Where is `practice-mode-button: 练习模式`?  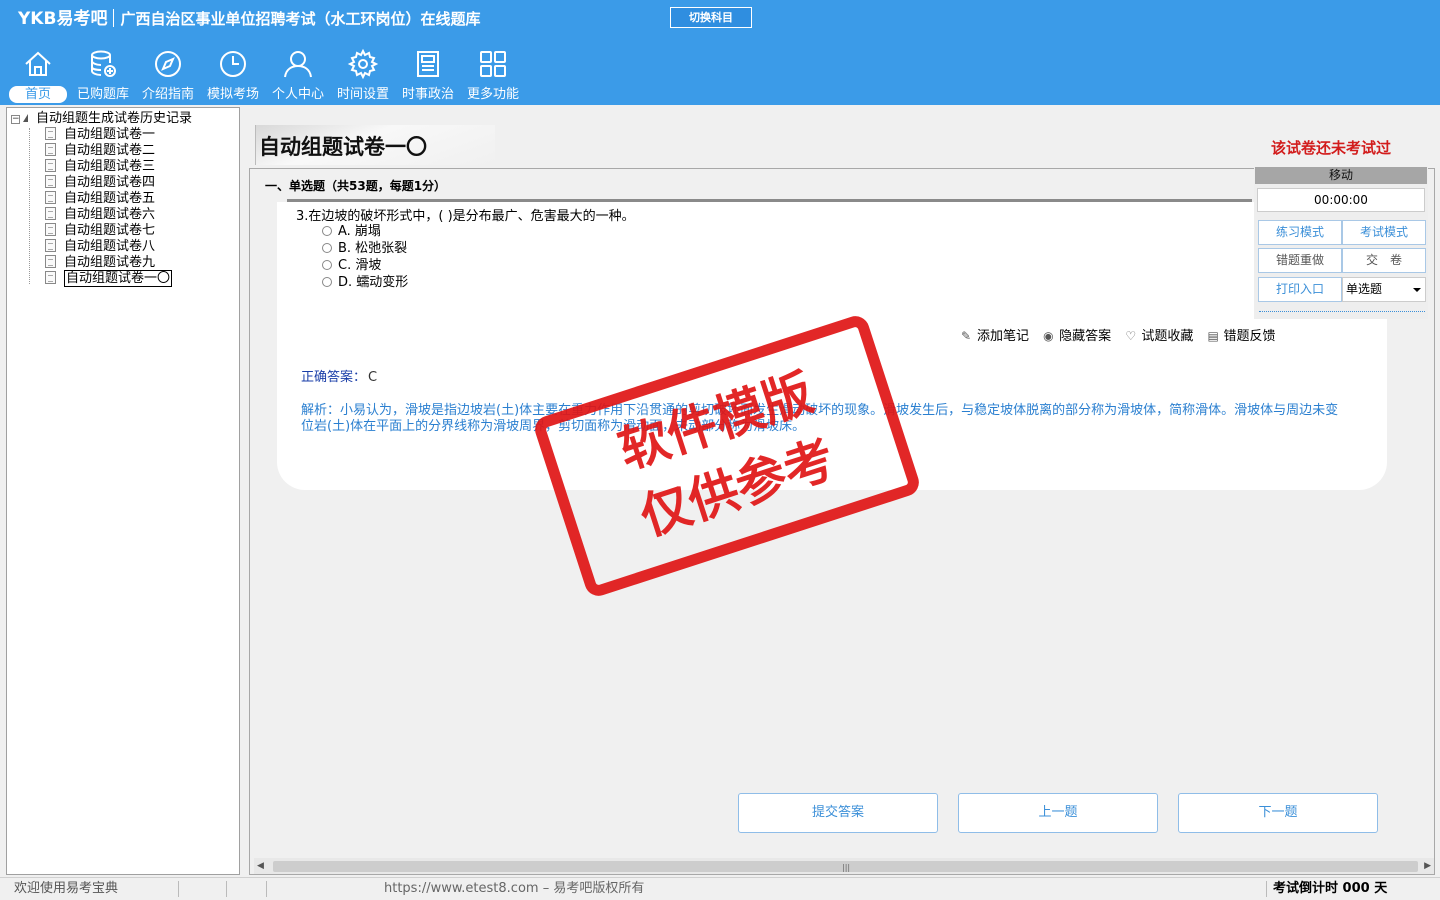 practice-mode-button: 练习模式 is located at coordinates (1300, 232).